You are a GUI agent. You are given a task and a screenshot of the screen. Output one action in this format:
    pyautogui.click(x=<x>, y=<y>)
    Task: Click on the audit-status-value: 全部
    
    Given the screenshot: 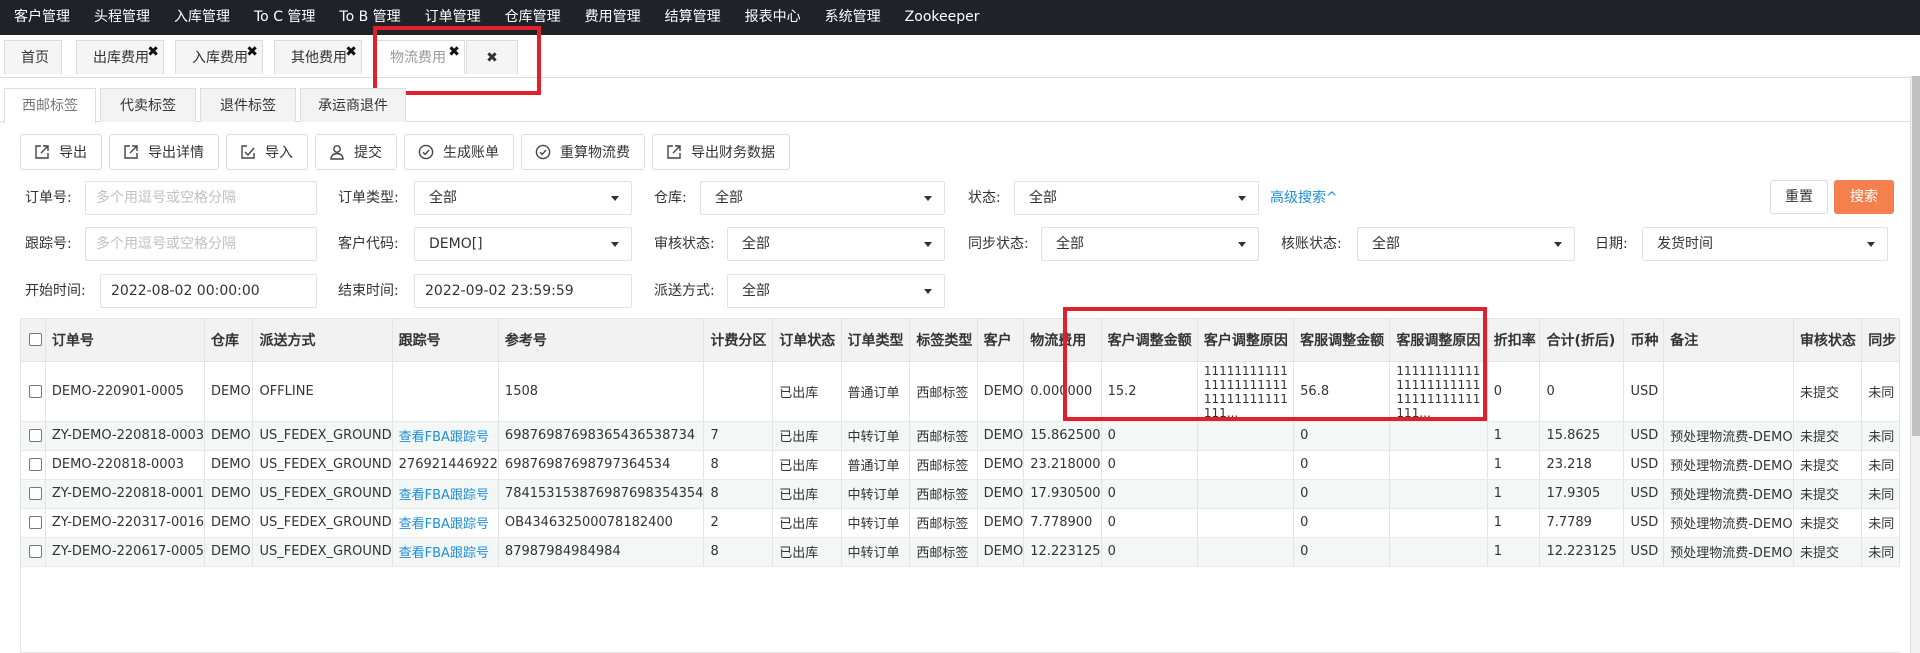 What is the action you would take?
    pyautogui.click(x=756, y=244)
    